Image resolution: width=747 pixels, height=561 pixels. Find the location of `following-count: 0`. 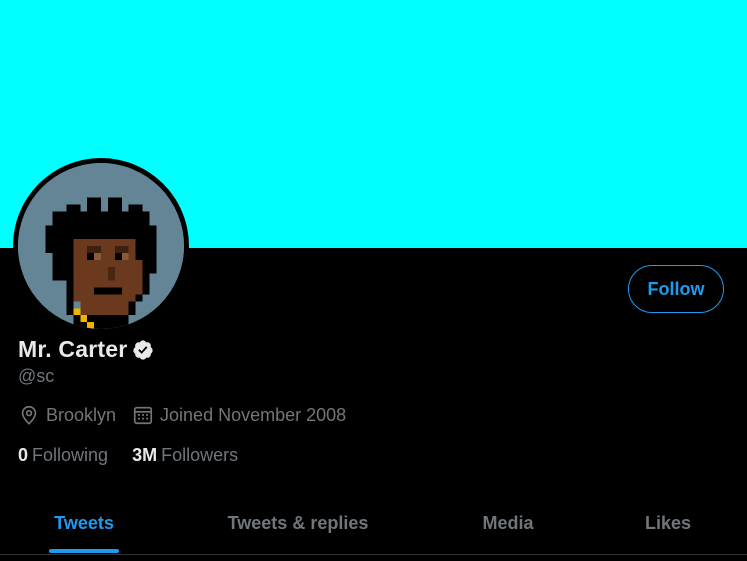

following-count: 0 is located at coordinates (23, 455).